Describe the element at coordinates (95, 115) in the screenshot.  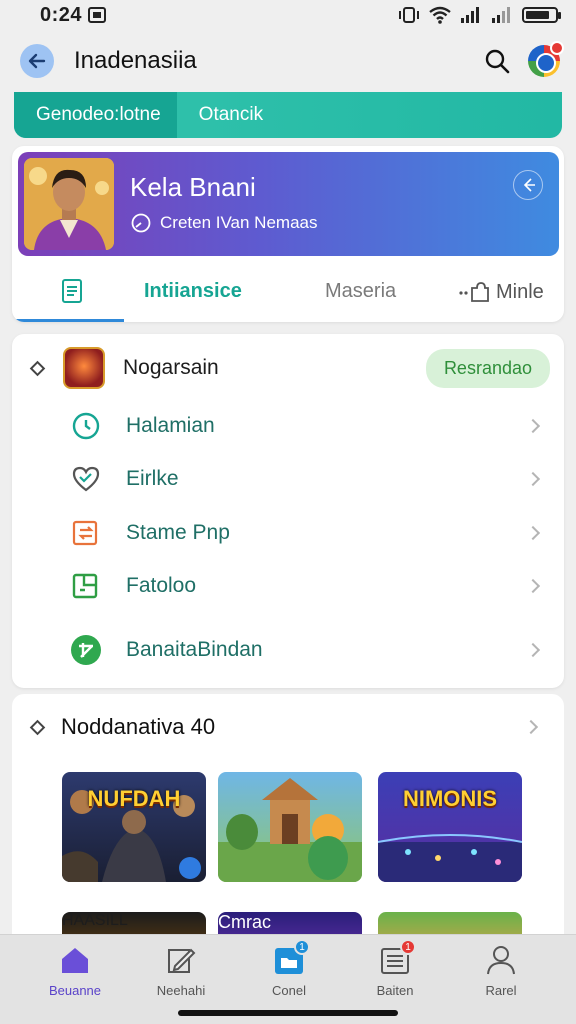
I see `banner-segment-1: Genodeo:lotne` at that location.